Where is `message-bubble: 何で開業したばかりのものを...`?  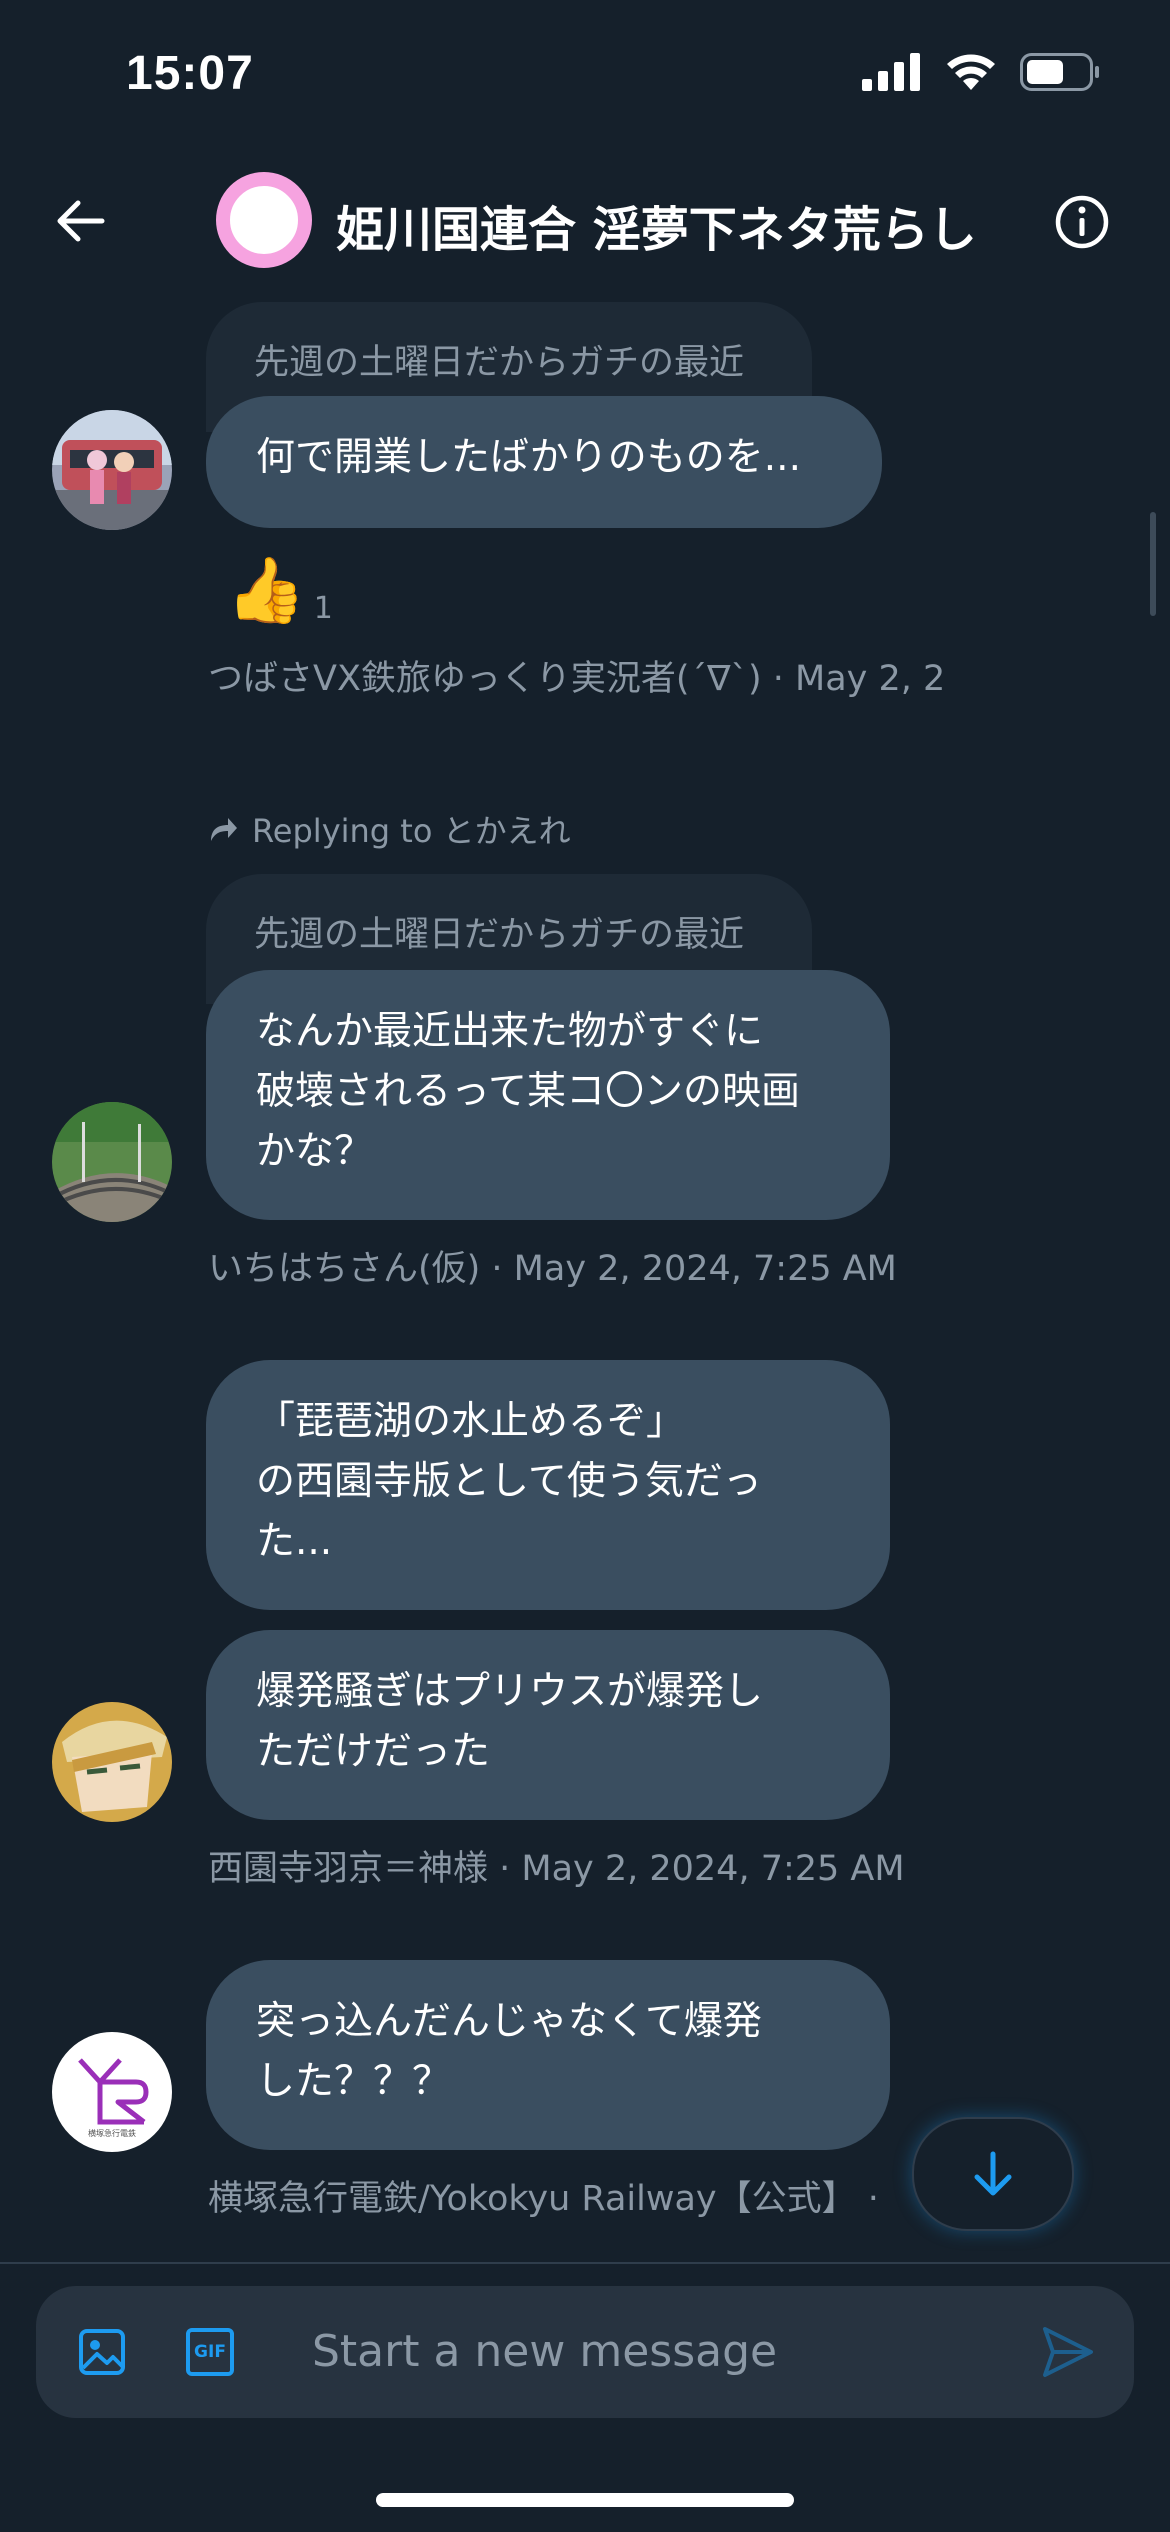
message-bubble: 何で開業したばかりのものを... is located at coordinates (544, 462).